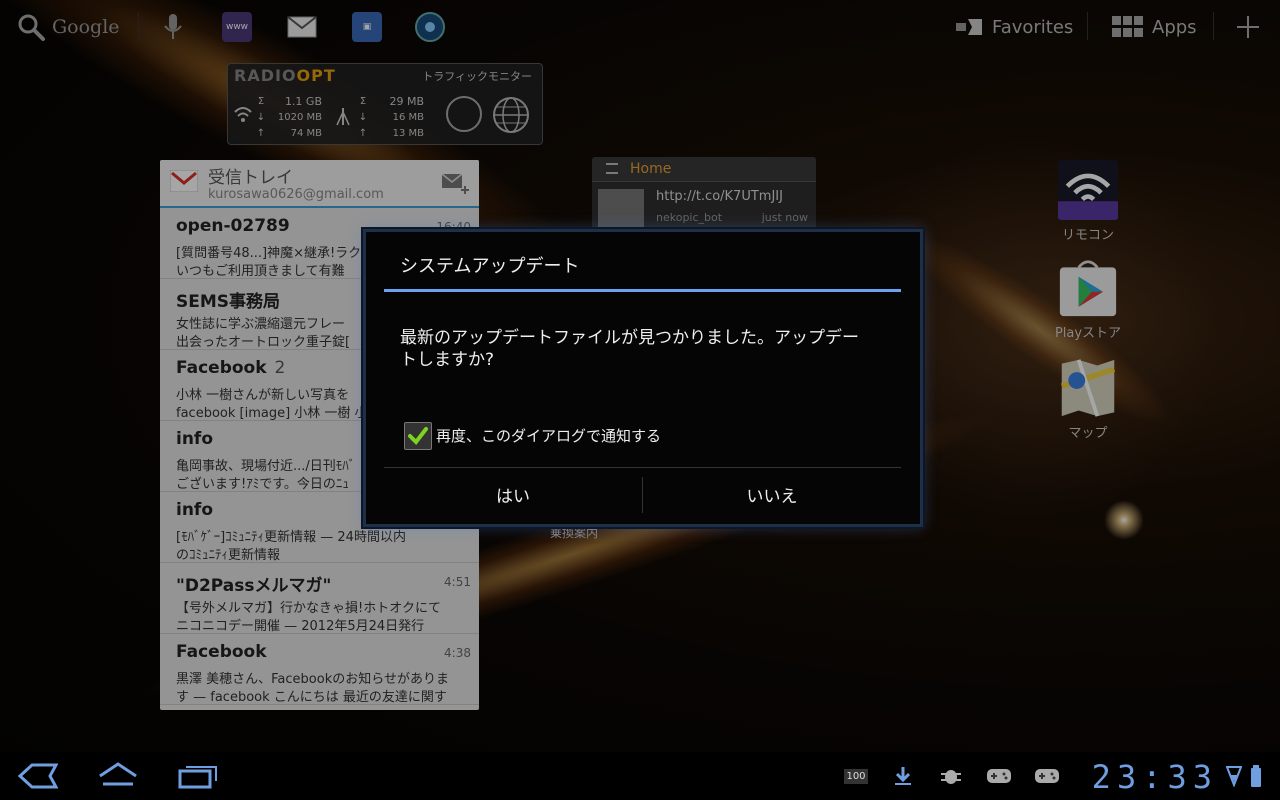  I want to click on back-button, so click(38, 776).